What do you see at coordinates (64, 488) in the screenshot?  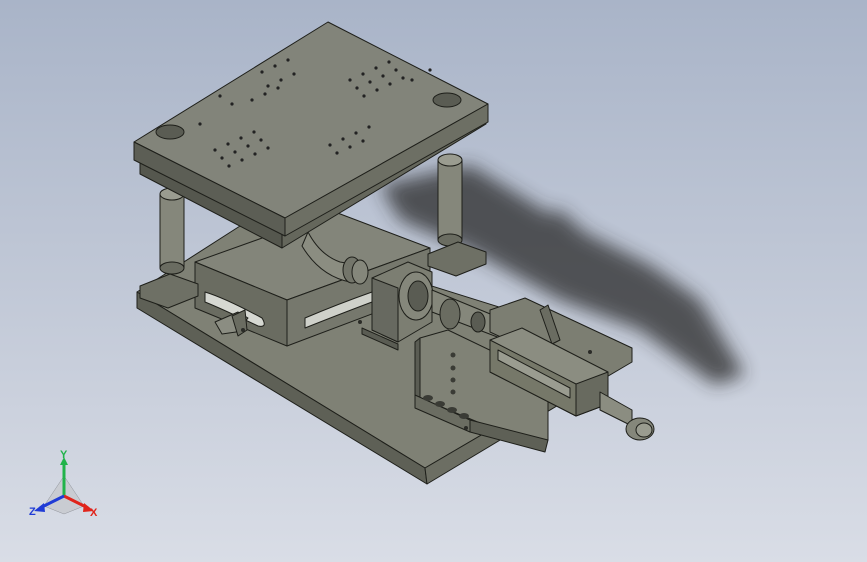 I see `orientation-triad: Y X Z` at bounding box center [64, 488].